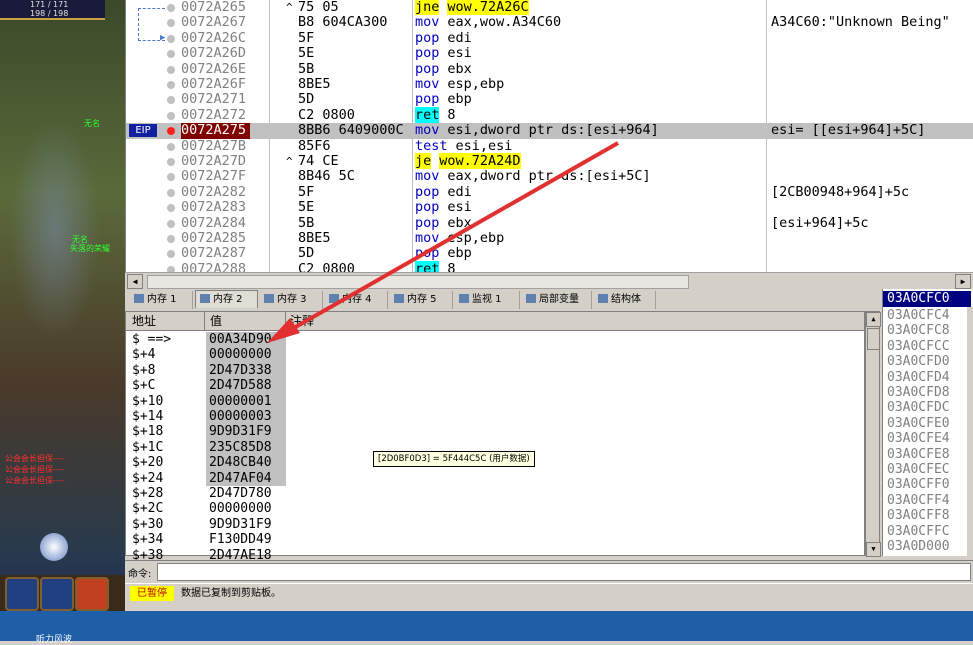 The width and height of the screenshot is (973, 645). I want to click on disasm-row: 0072A272 C2 0800 ret 8, so click(549, 114).